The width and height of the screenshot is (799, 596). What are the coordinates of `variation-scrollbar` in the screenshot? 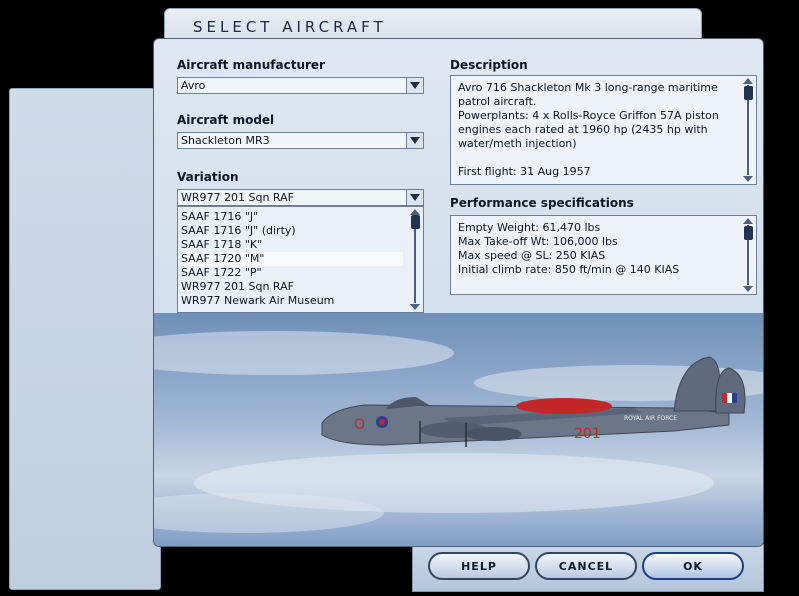 It's located at (415, 259).